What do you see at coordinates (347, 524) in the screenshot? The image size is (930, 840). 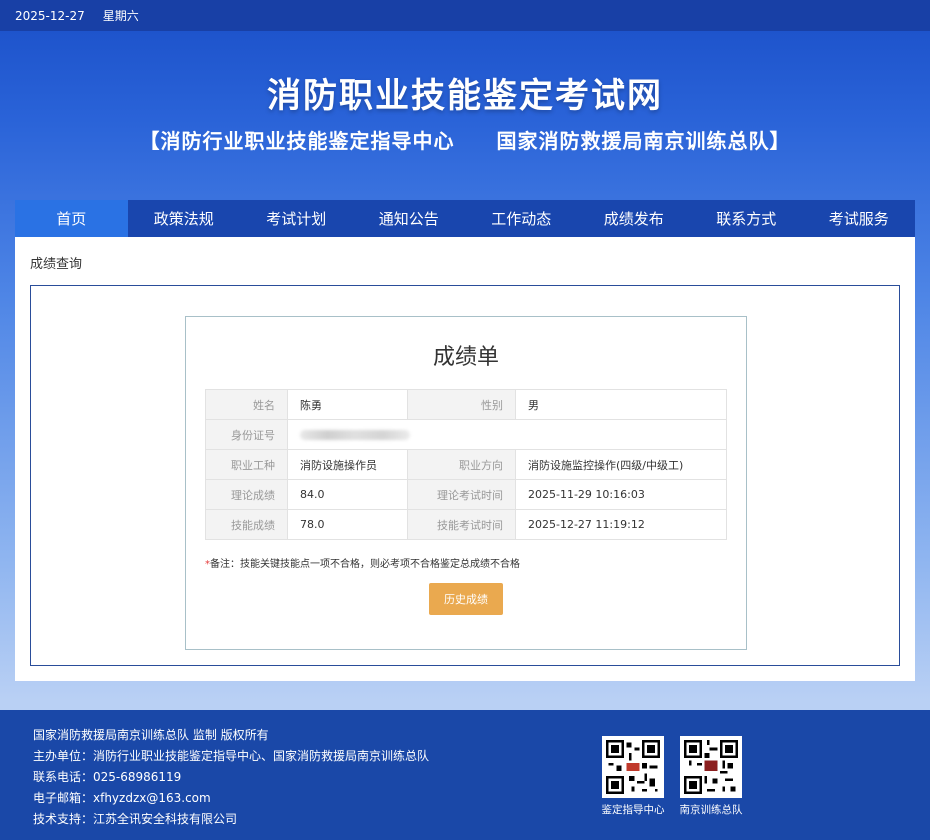 I see `skill-score-value: 78.0` at bounding box center [347, 524].